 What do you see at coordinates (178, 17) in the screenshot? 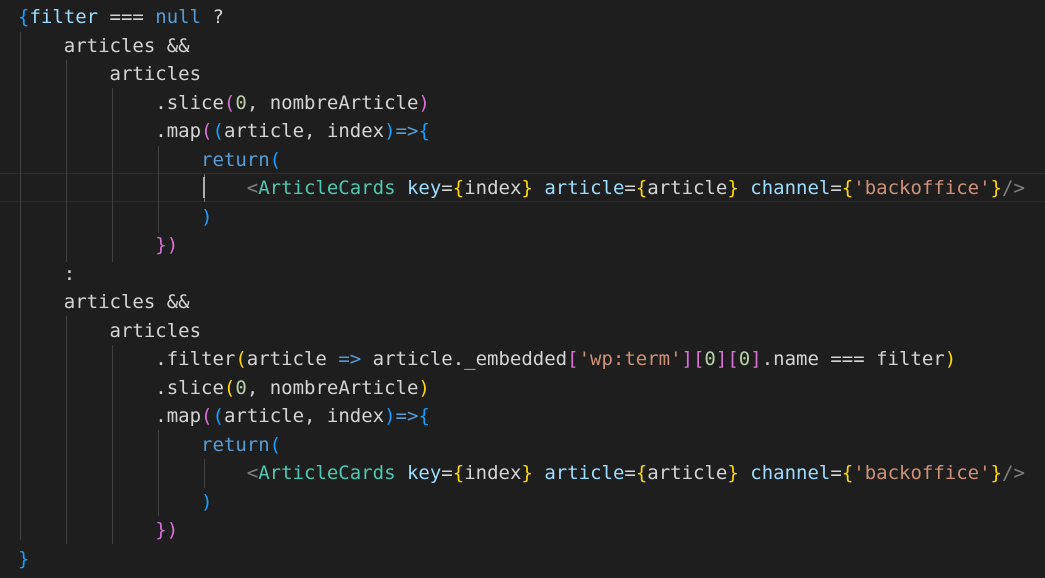
I see `code-token: null` at bounding box center [178, 17].